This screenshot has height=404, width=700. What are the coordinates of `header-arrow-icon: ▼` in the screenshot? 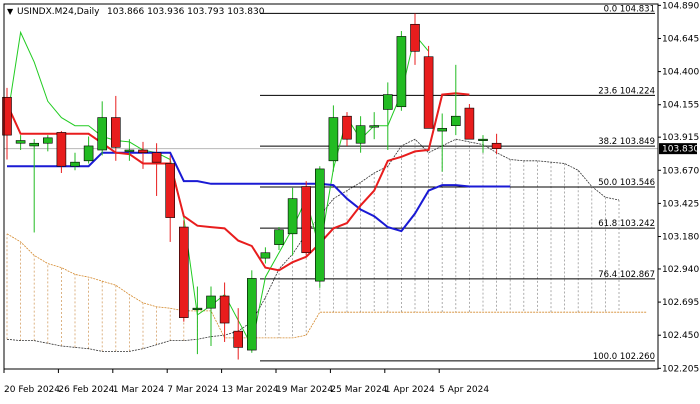 It's located at (10, 11).